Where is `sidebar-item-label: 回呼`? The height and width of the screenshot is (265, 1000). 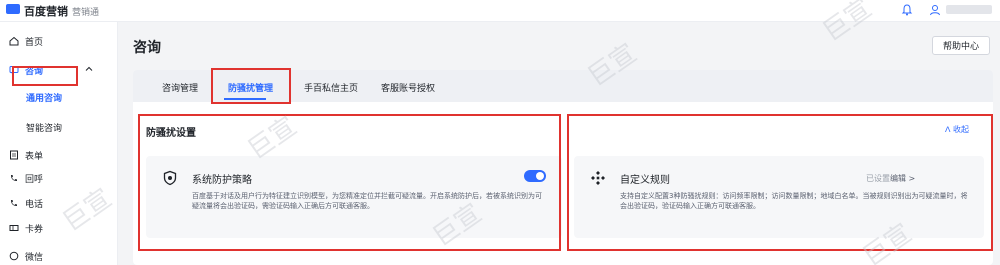 sidebar-item-label: 回呼 is located at coordinates (34, 179).